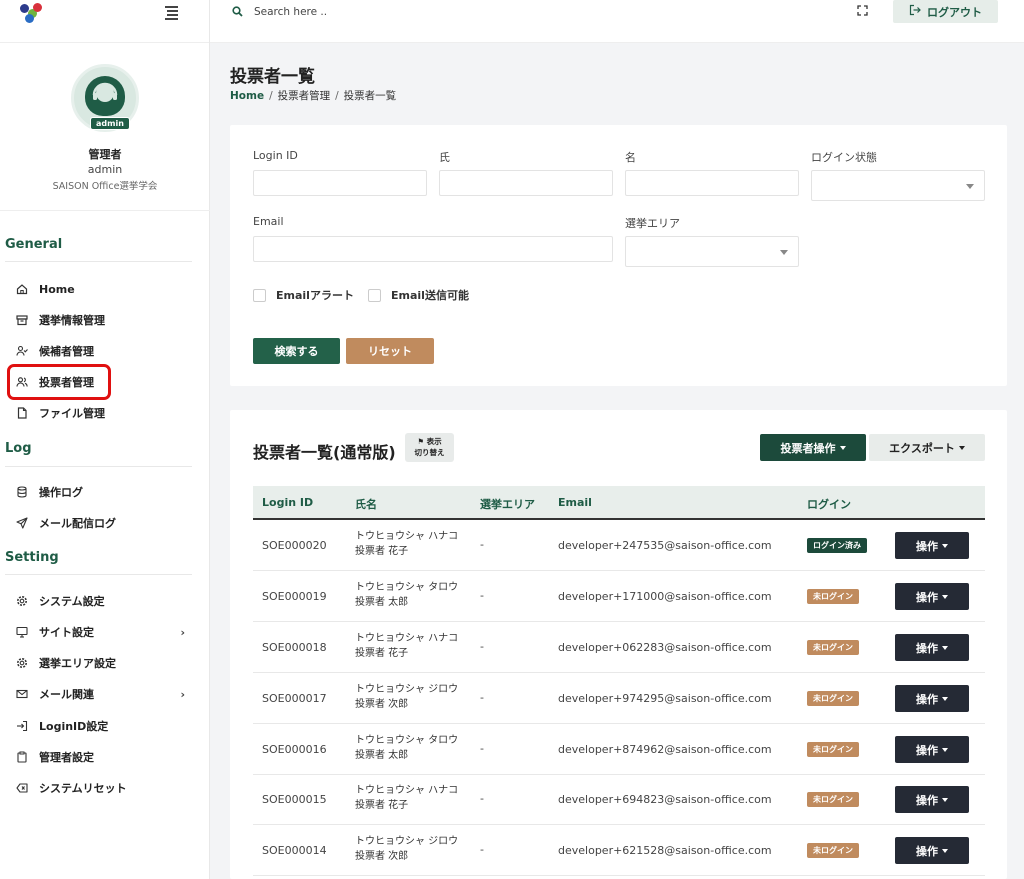 The height and width of the screenshot is (879, 1024). What do you see at coordinates (429, 452) in the screenshot?
I see `toggle-label-line2: 切り替え` at bounding box center [429, 452].